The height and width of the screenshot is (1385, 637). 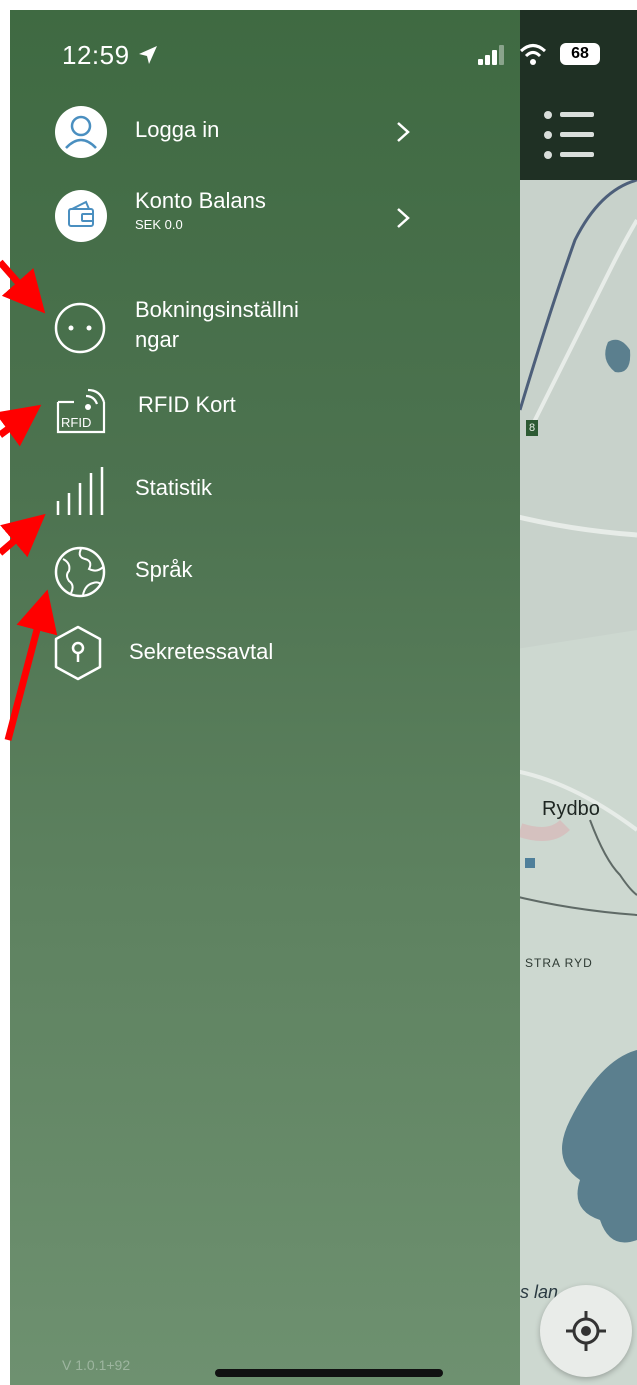 What do you see at coordinates (80, 491) in the screenshot?
I see `bars-icon` at bounding box center [80, 491].